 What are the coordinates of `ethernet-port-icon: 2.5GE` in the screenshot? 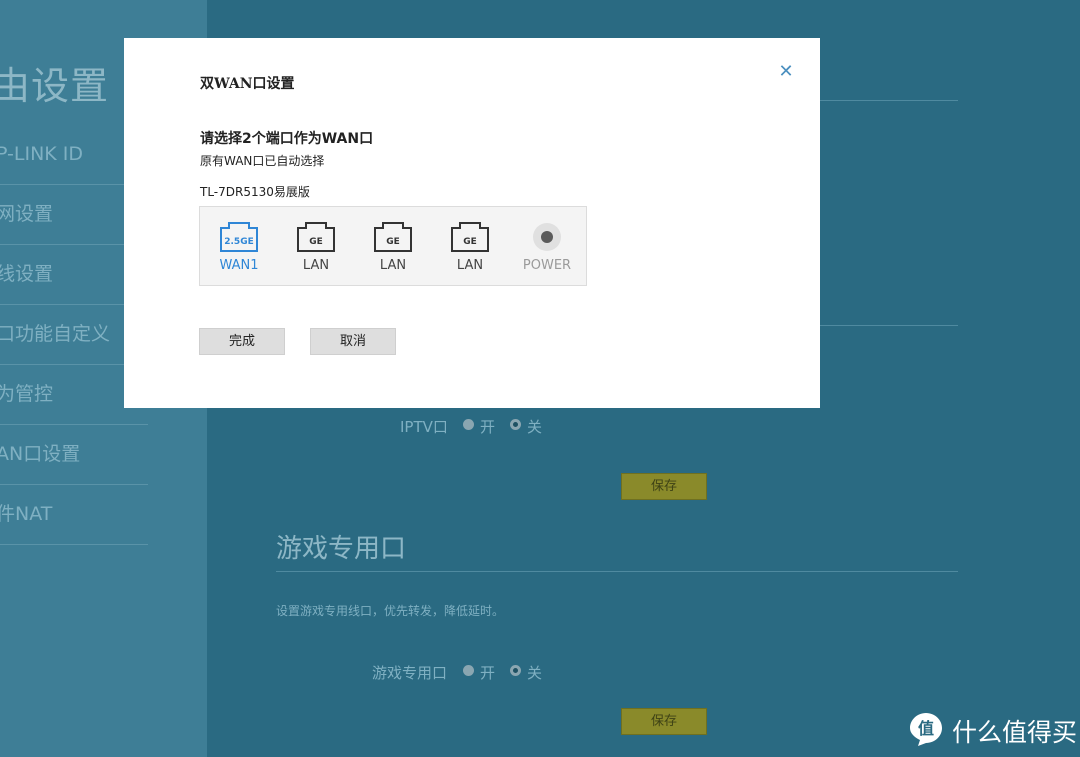 It's located at (239, 237).